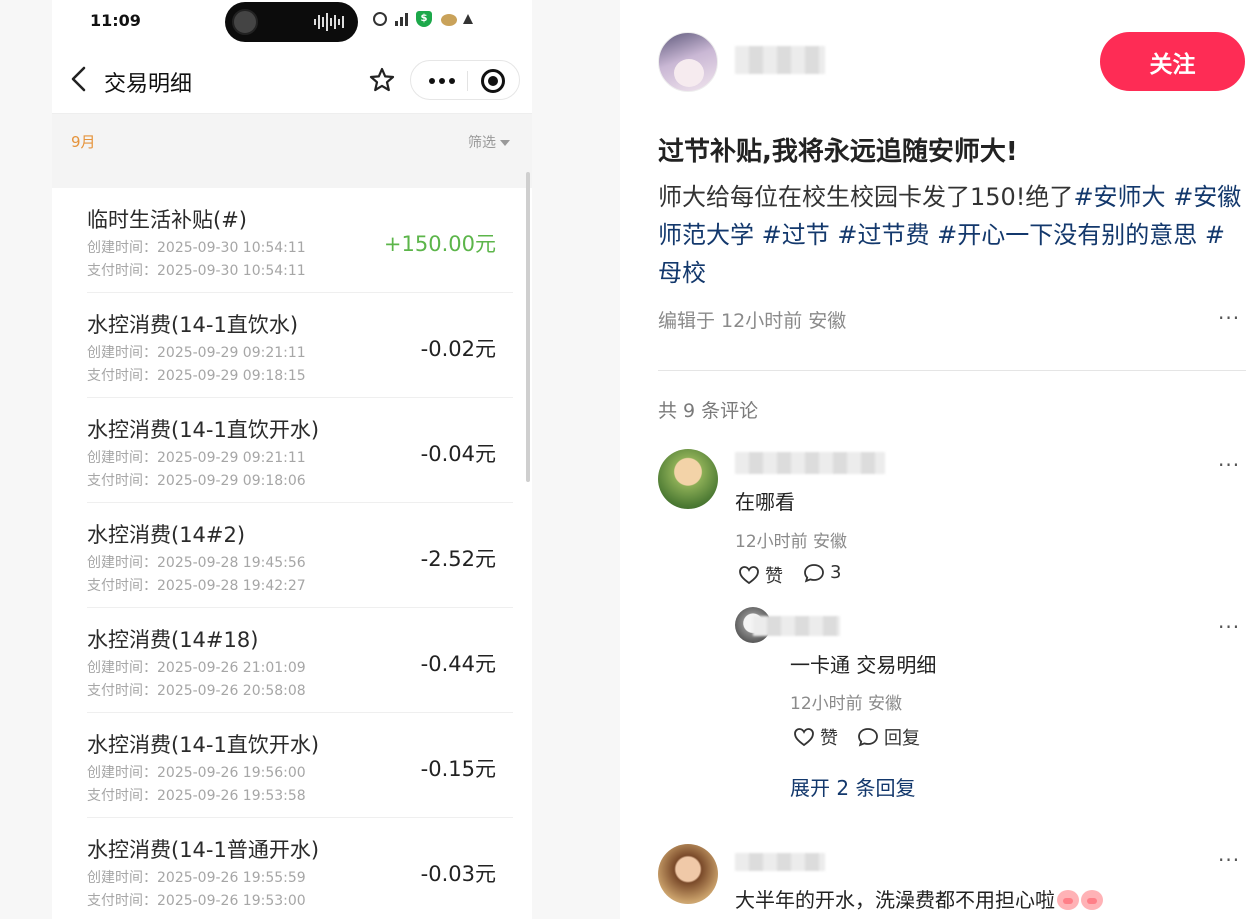  What do you see at coordinates (193, 325) in the screenshot?
I see `transaction-title: 水控消费(14-1直饮水)` at bounding box center [193, 325].